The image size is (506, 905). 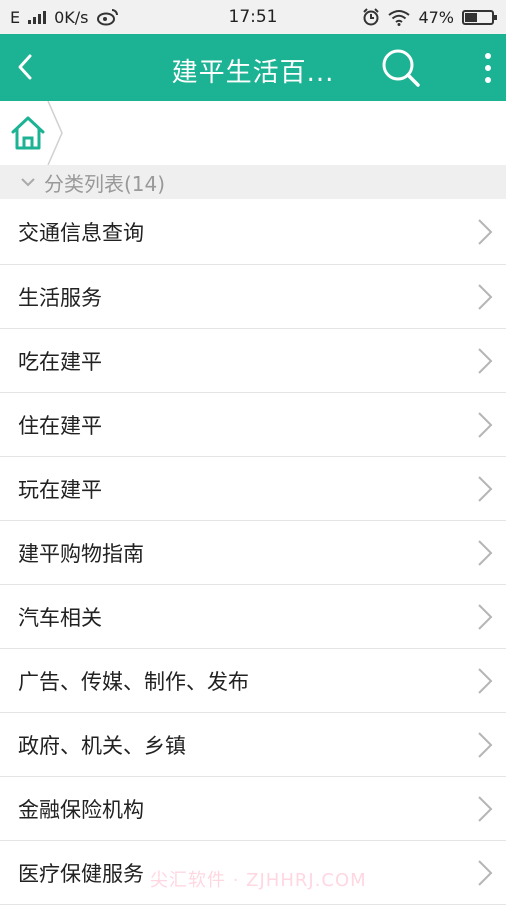 I want to click on alarm-icon, so click(x=371, y=17).